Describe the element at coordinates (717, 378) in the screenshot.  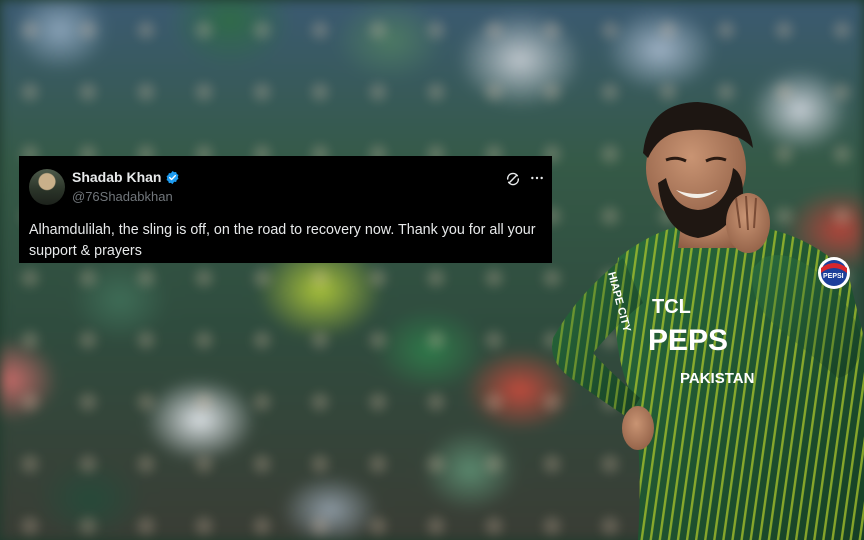
I see `jersey-country: PAKISTAN` at that location.